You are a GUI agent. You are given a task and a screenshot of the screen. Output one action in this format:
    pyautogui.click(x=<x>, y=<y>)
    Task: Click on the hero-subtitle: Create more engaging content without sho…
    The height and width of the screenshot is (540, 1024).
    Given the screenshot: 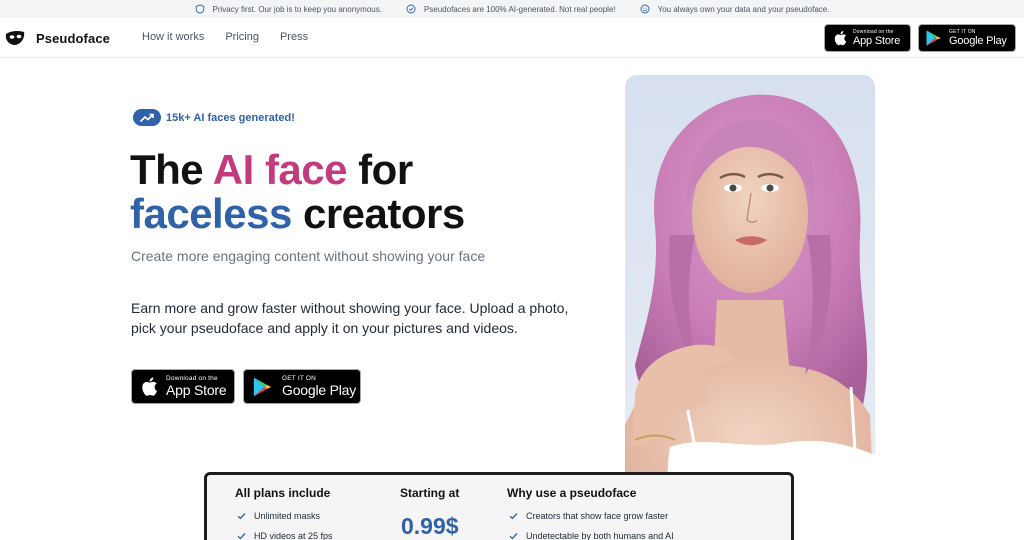 What is the action you would take?
    pyautogui.click(x=308, y=256)
    